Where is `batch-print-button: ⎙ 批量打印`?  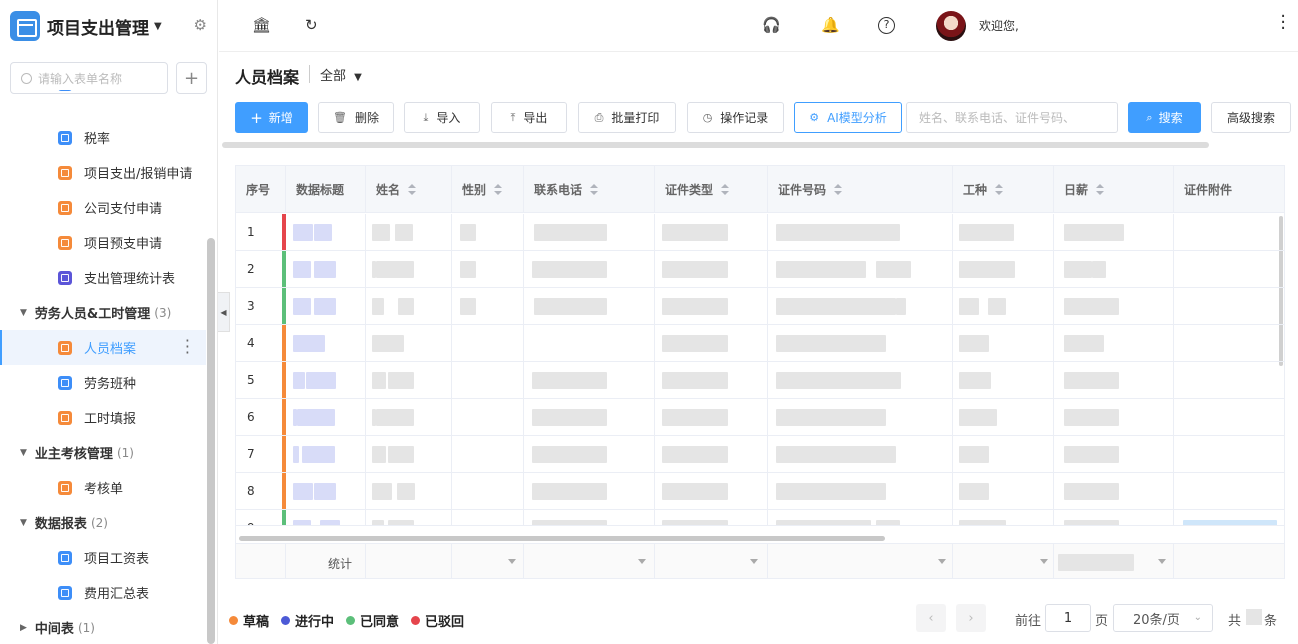
batch-print-button: ⎙ 批量打印 is located at coordinates (627, 117).